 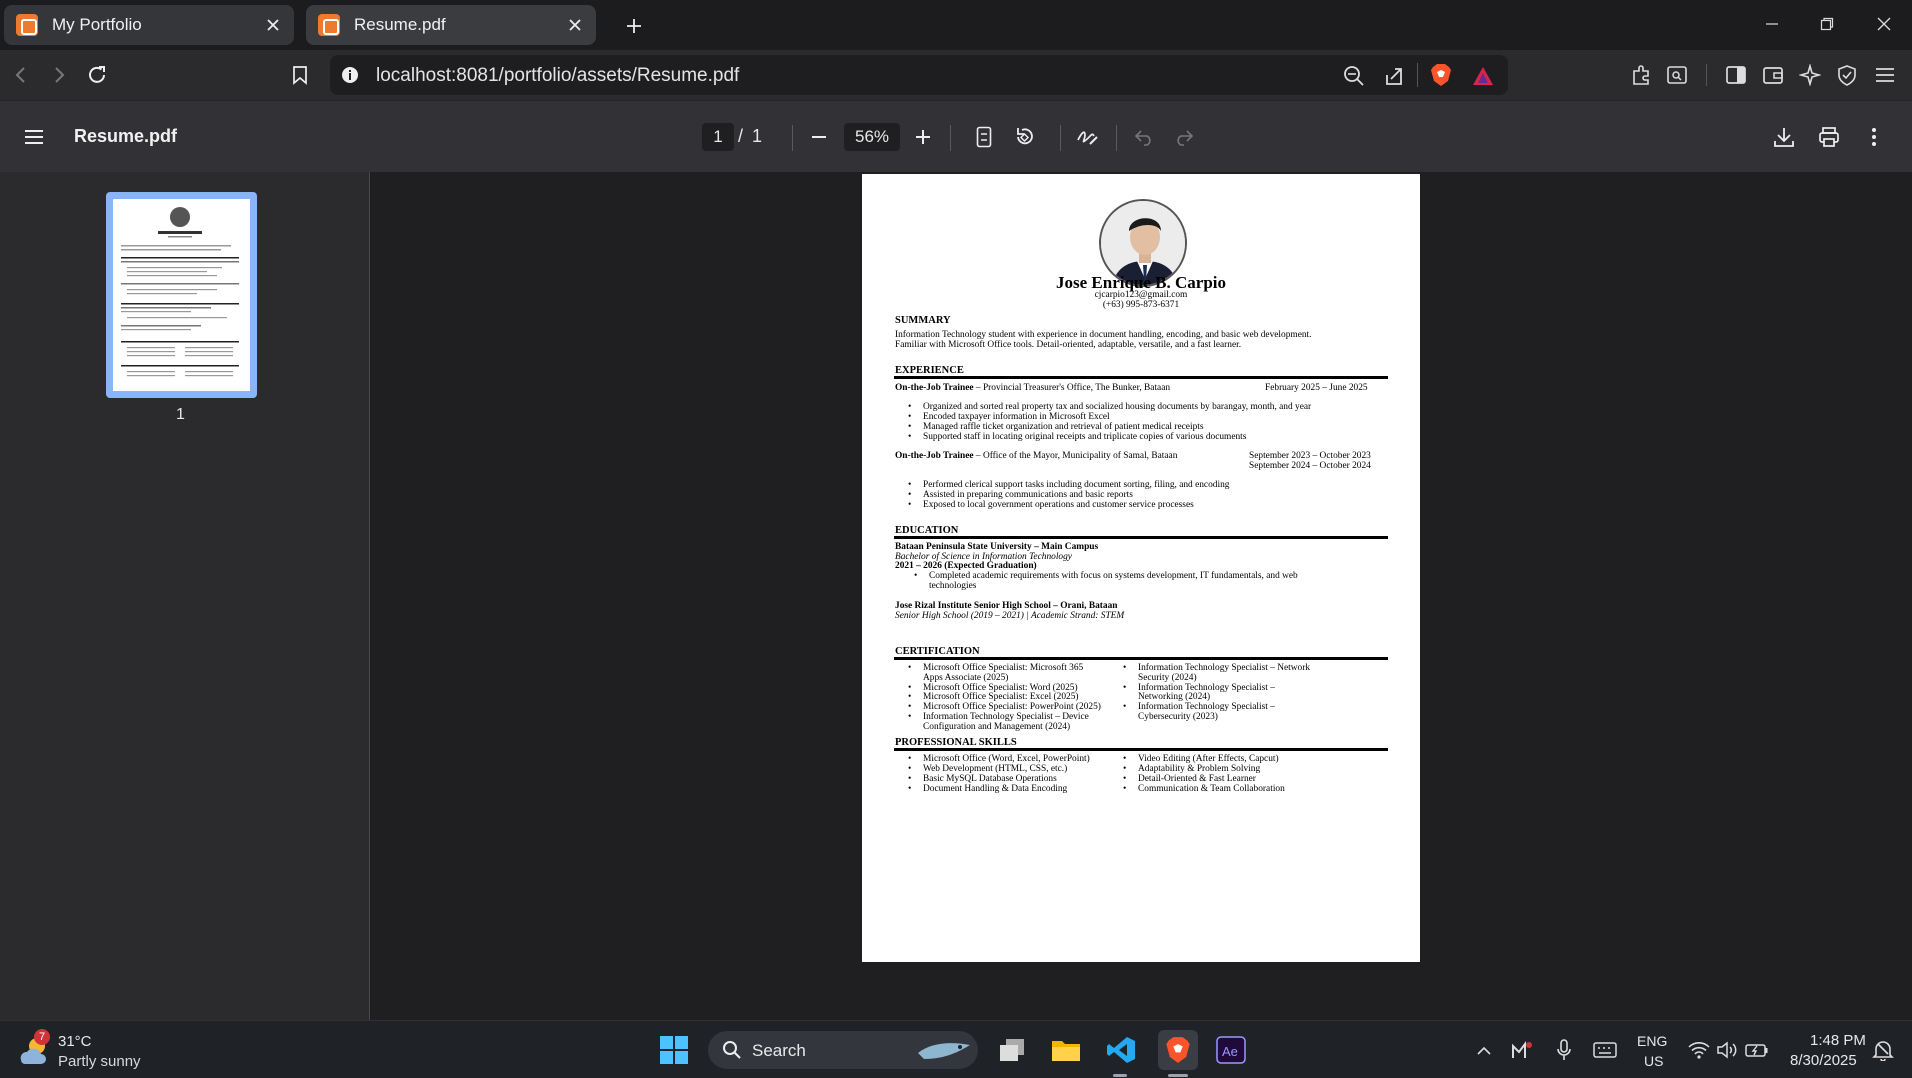 What do you see at coordinates (872, 137) in the screenshot?
I see `zoom-level-input: 56%` at bounding box center [872, 137].